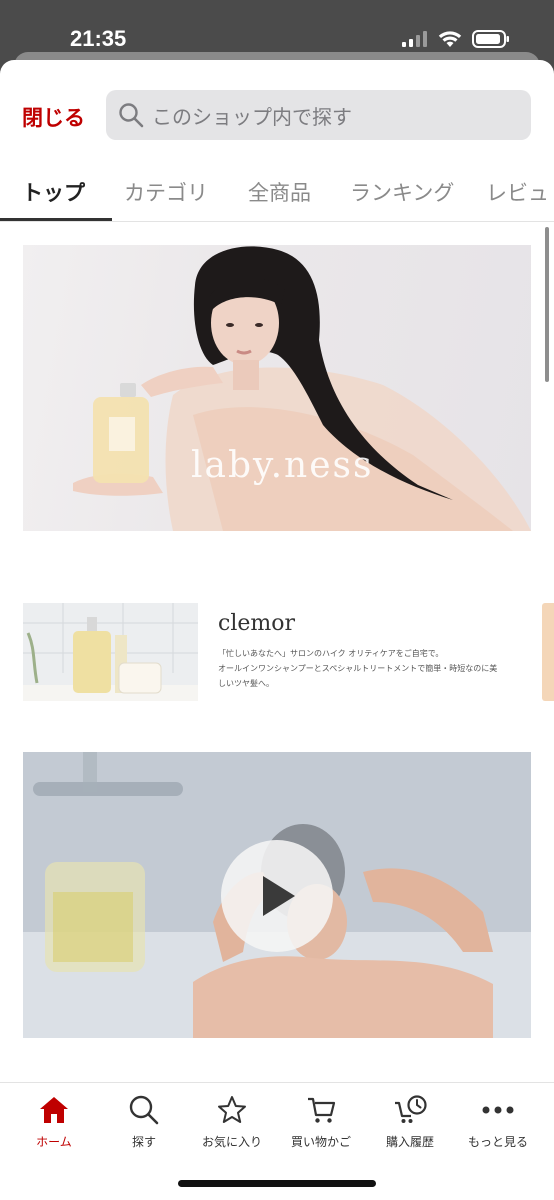 This screenshot has width=554, height=1200. I want to click on star-icon, so click(232, 1109).